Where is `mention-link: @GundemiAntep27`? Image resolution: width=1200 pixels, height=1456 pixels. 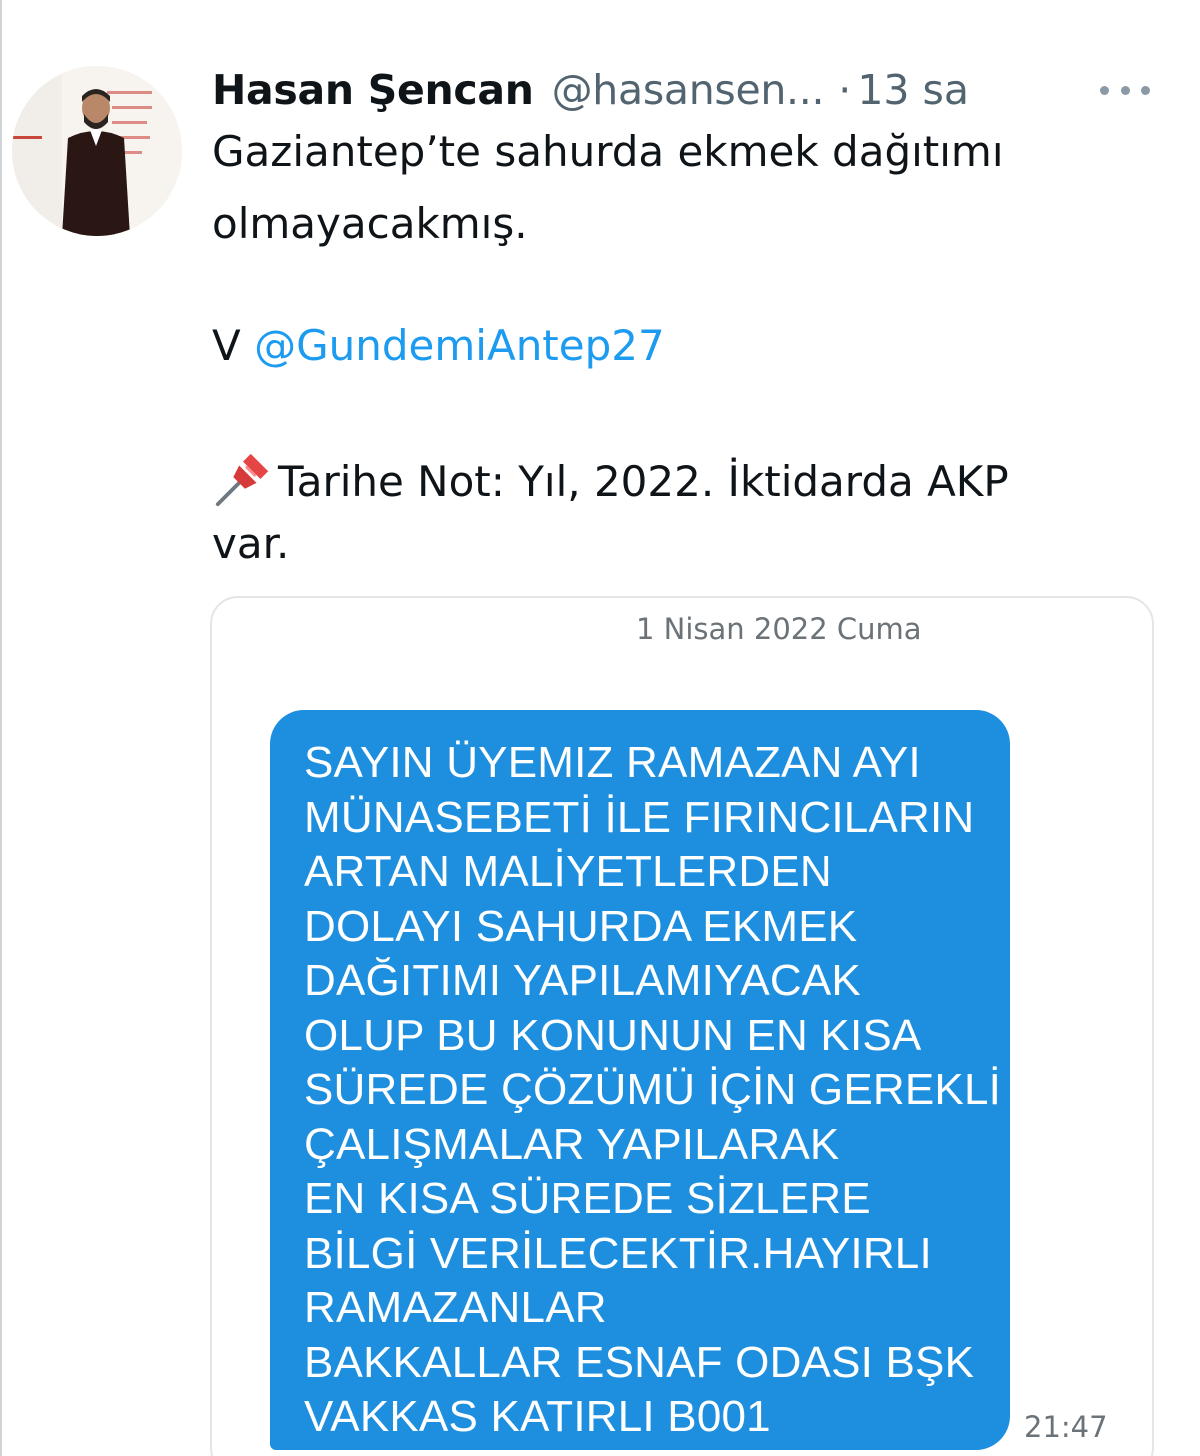
mention-link: @GundemiAntep27 is located at coordinates (459, 345).